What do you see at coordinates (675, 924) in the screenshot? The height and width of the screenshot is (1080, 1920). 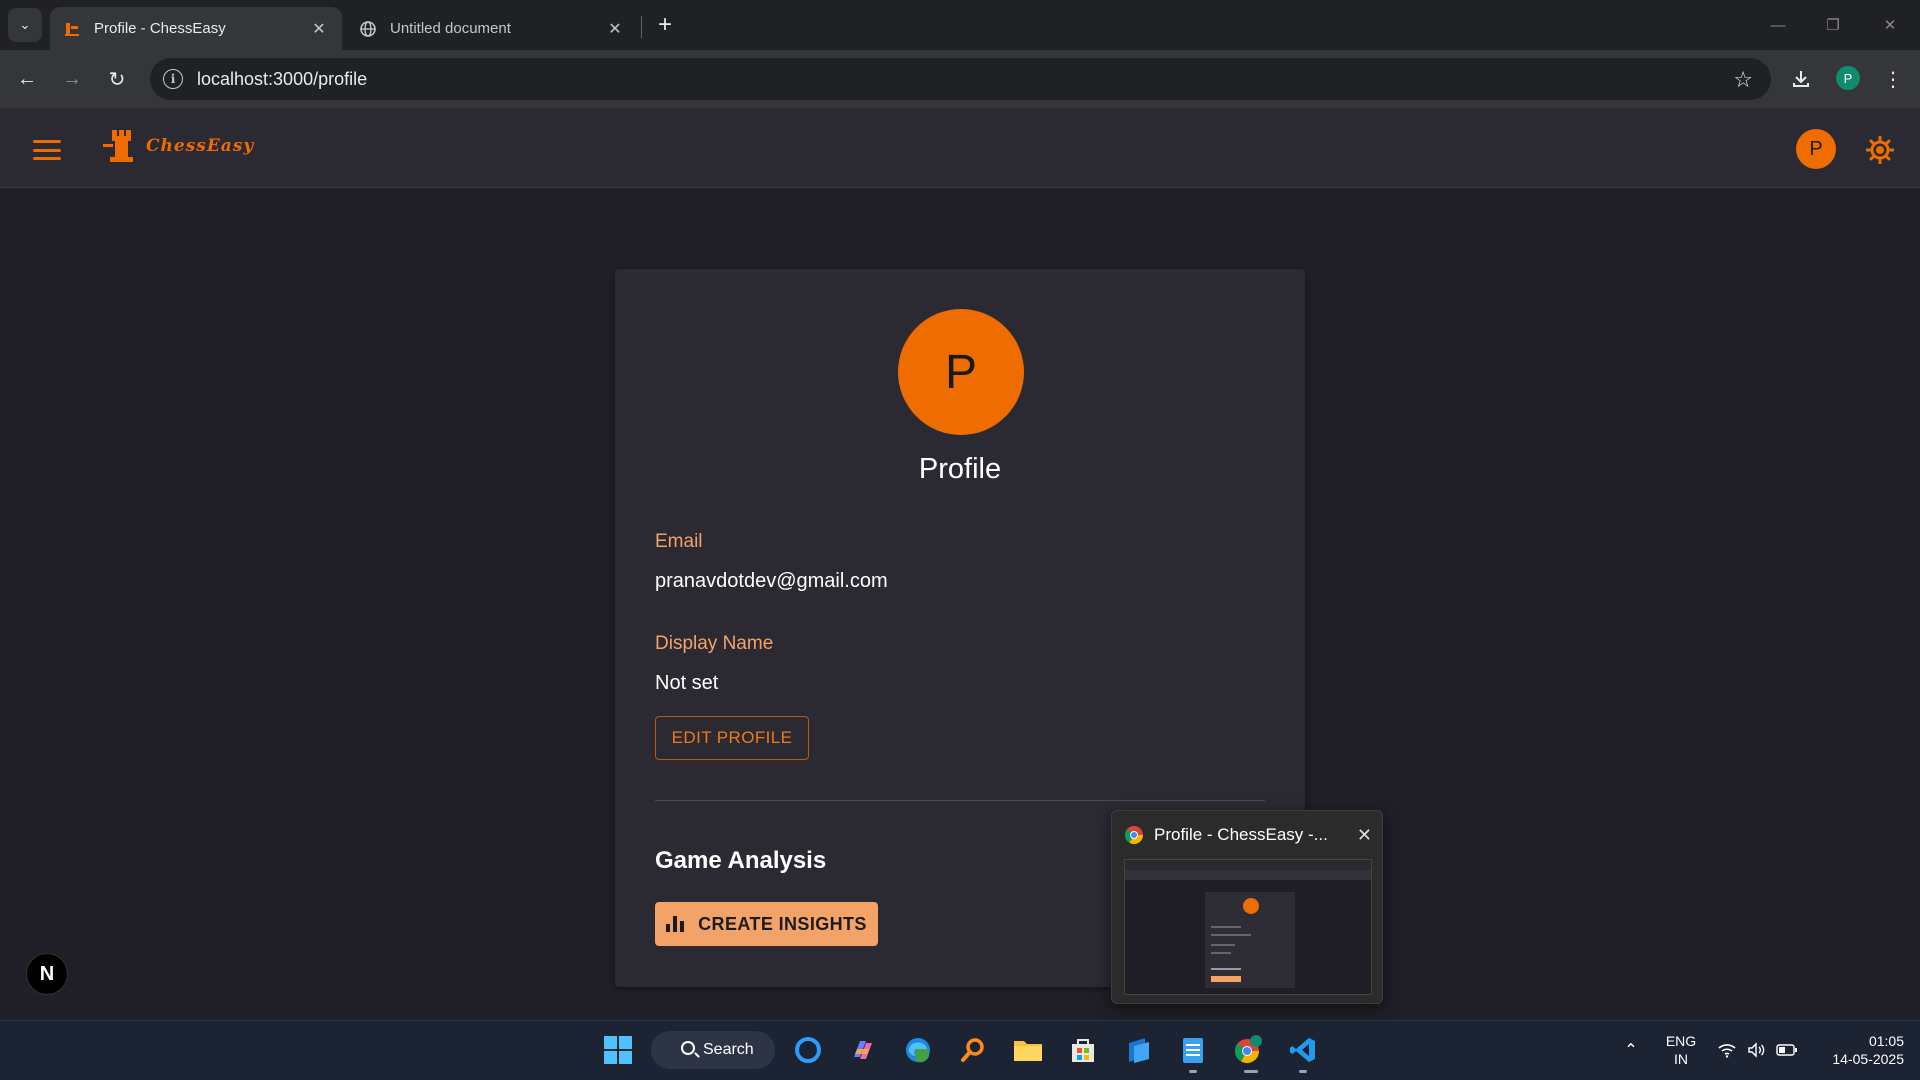 I see `bar-chart-icon` at bounding box center [675, 924].